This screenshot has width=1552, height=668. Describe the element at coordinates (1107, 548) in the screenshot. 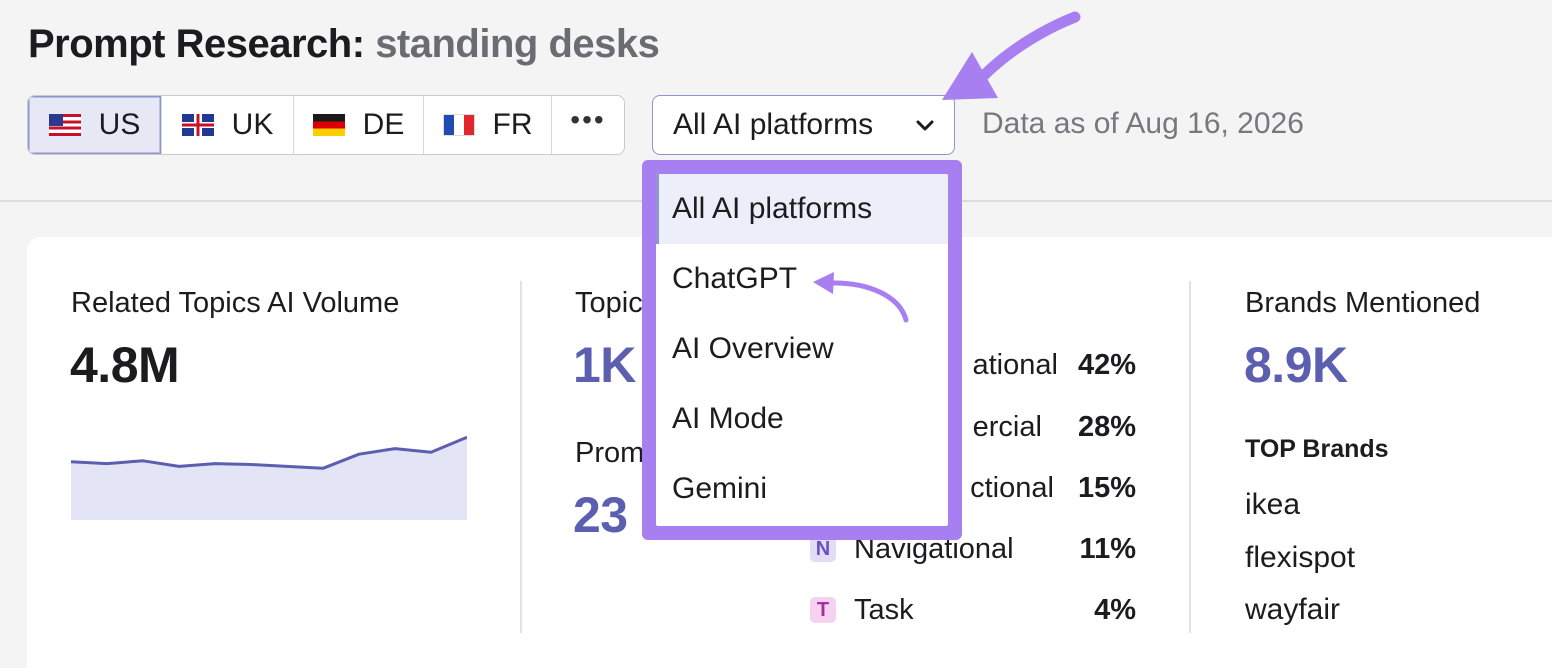

I see `intent-pct: 11%` at that location.